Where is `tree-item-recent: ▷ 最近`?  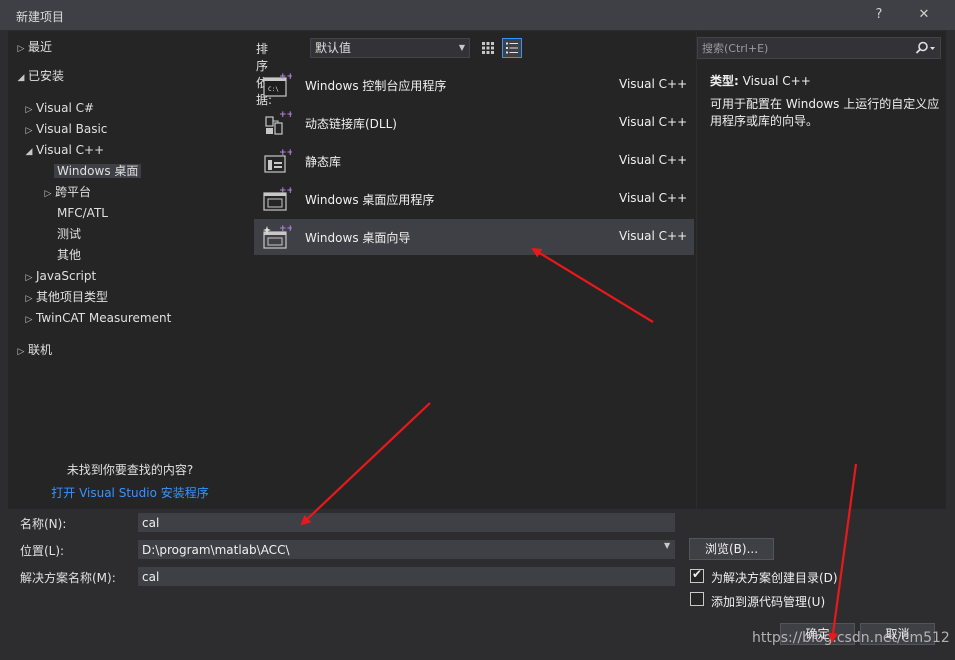 tree-item-recent: ▷ 最近 is located at coordinates (33, 47).